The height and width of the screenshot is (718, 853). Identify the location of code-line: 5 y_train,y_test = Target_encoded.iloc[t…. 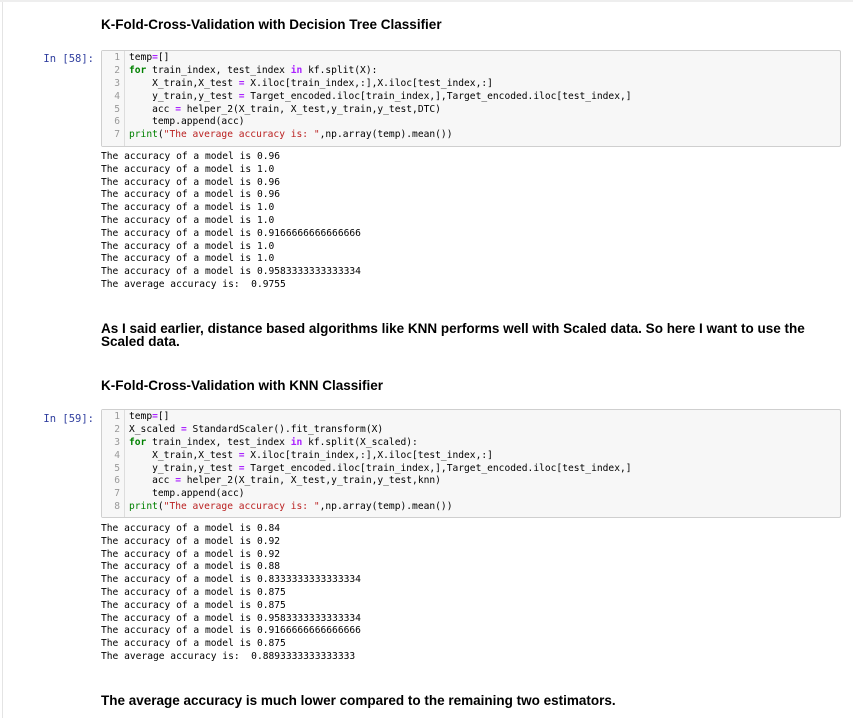
(471, 469).